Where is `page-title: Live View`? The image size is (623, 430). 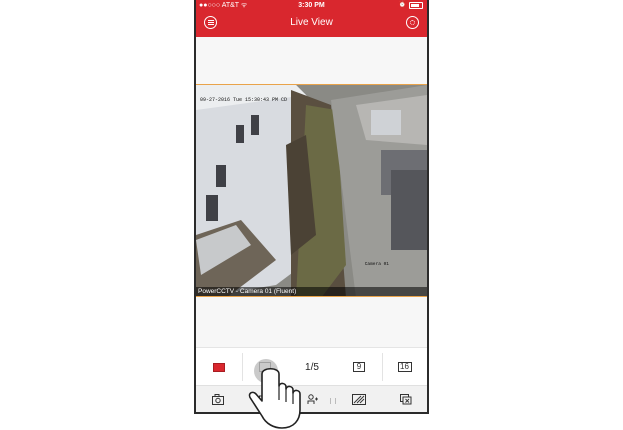
page-title: Live View is located at coordinates (311, 22).